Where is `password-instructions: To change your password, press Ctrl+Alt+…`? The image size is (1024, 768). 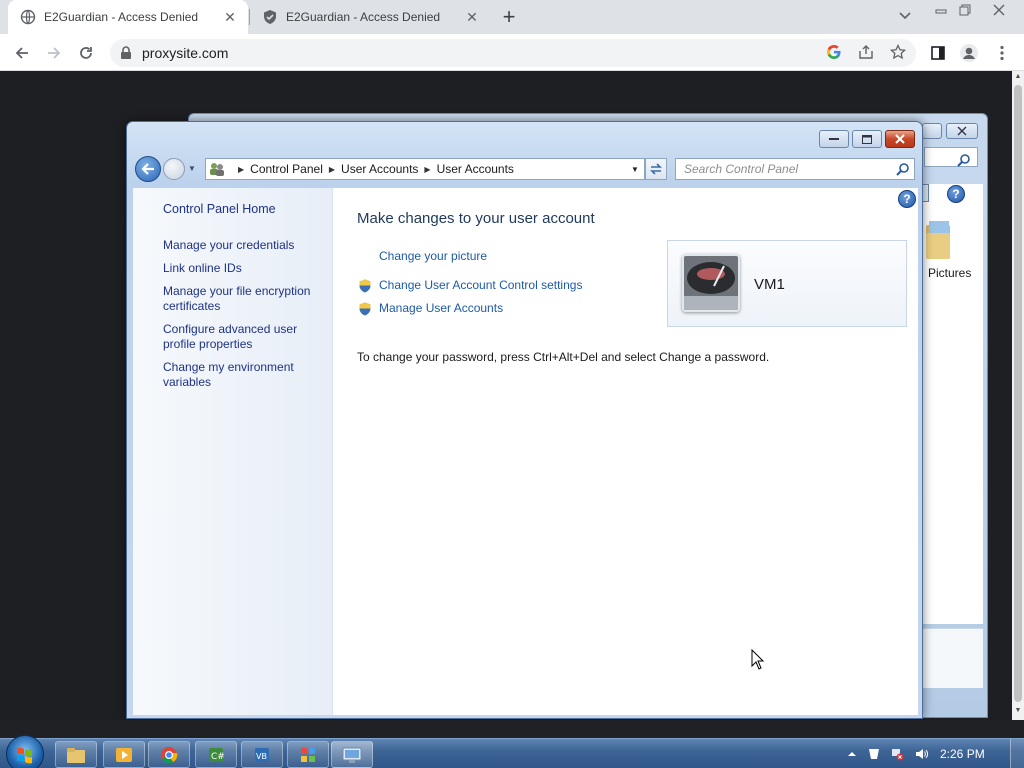 password-instructions: To change your password, press Ctrl+Alt+… is located at coordinates (563, 357).